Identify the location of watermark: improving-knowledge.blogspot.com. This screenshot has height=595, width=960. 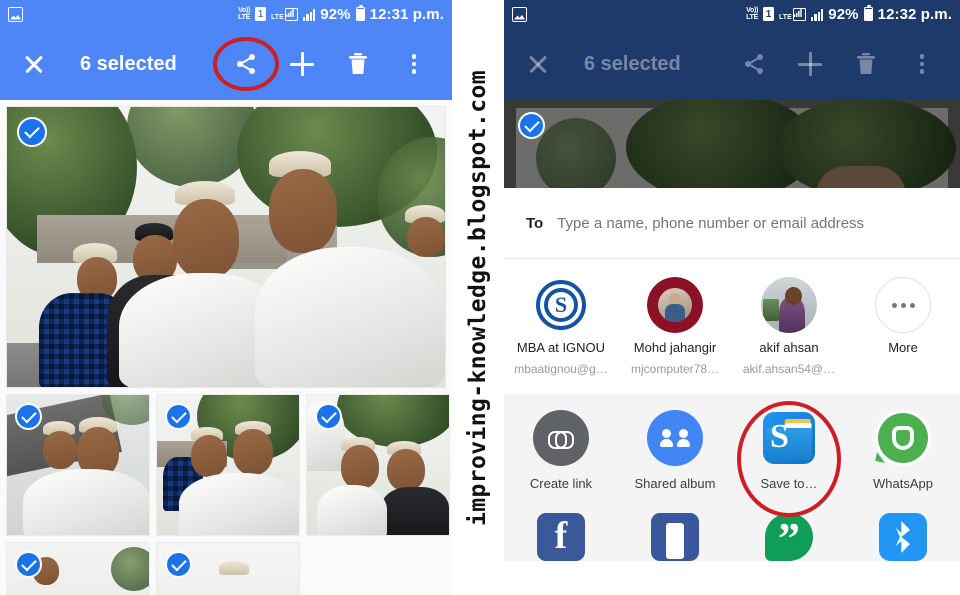
(478, 297).